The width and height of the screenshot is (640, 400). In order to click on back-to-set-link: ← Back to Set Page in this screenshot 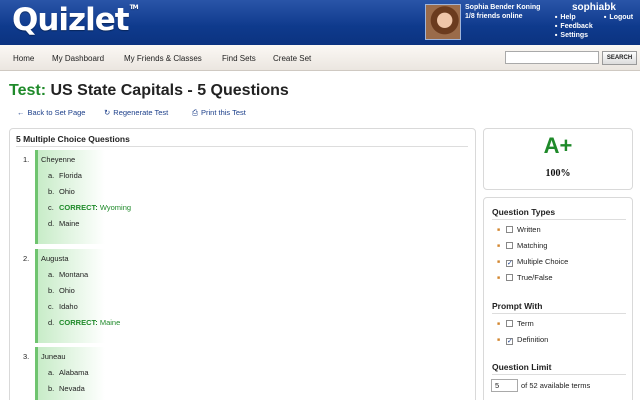, I will do `click(51, 112)`.